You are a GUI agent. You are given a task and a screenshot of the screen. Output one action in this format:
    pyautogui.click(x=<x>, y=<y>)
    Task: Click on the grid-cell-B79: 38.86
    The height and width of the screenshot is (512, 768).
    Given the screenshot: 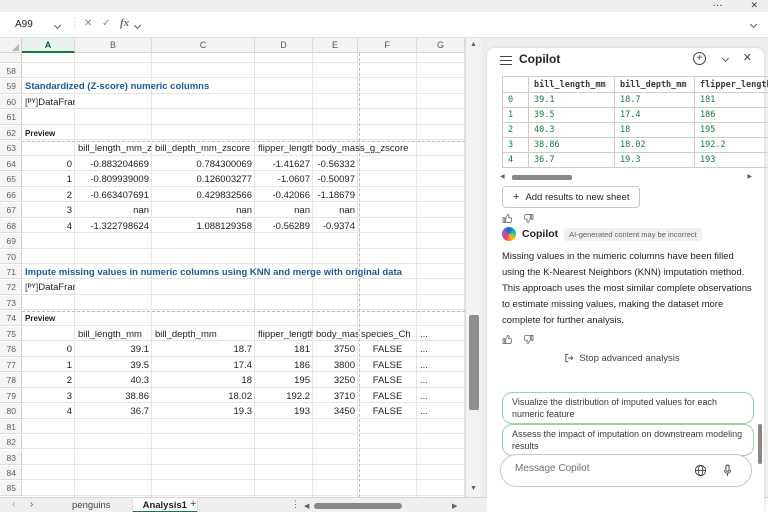 What is the action you would take?
    pyautogui.click(x=113, y=396)
    